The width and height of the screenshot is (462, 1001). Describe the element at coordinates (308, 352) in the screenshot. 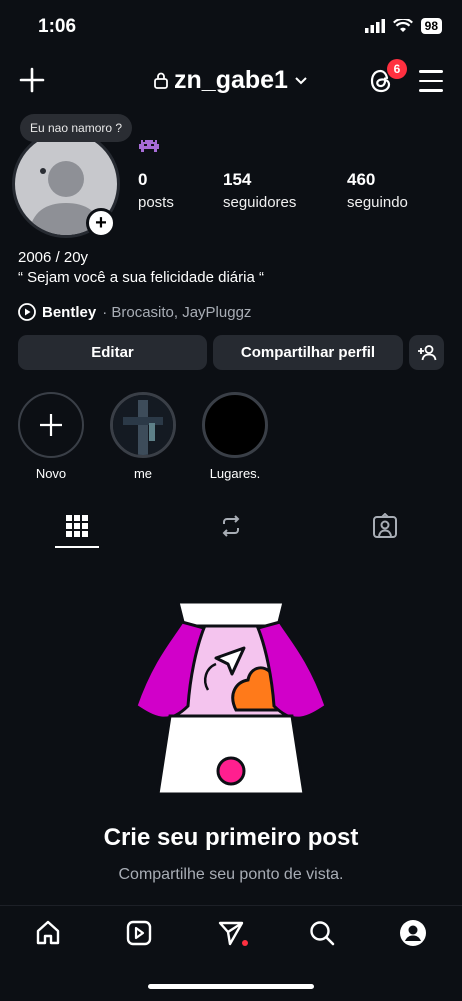

I see `share-profile-button: Compartilhar perfil` at that location.